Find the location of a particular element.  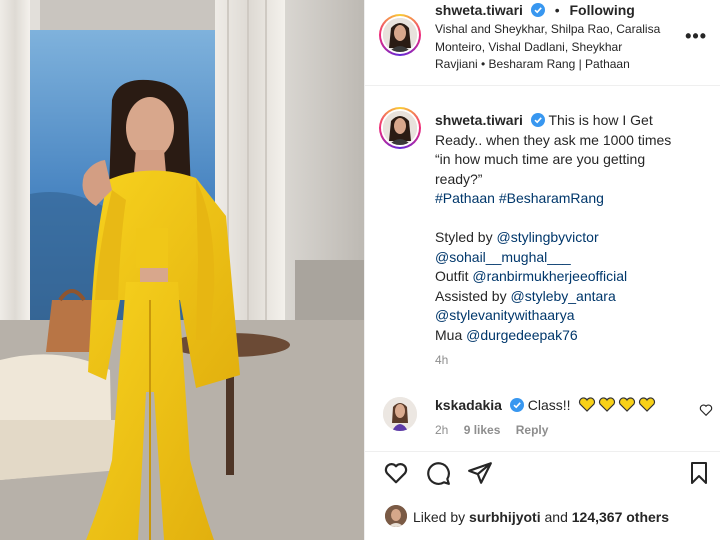

commenter-username: kskadakia is located at coordinates (468, 405).